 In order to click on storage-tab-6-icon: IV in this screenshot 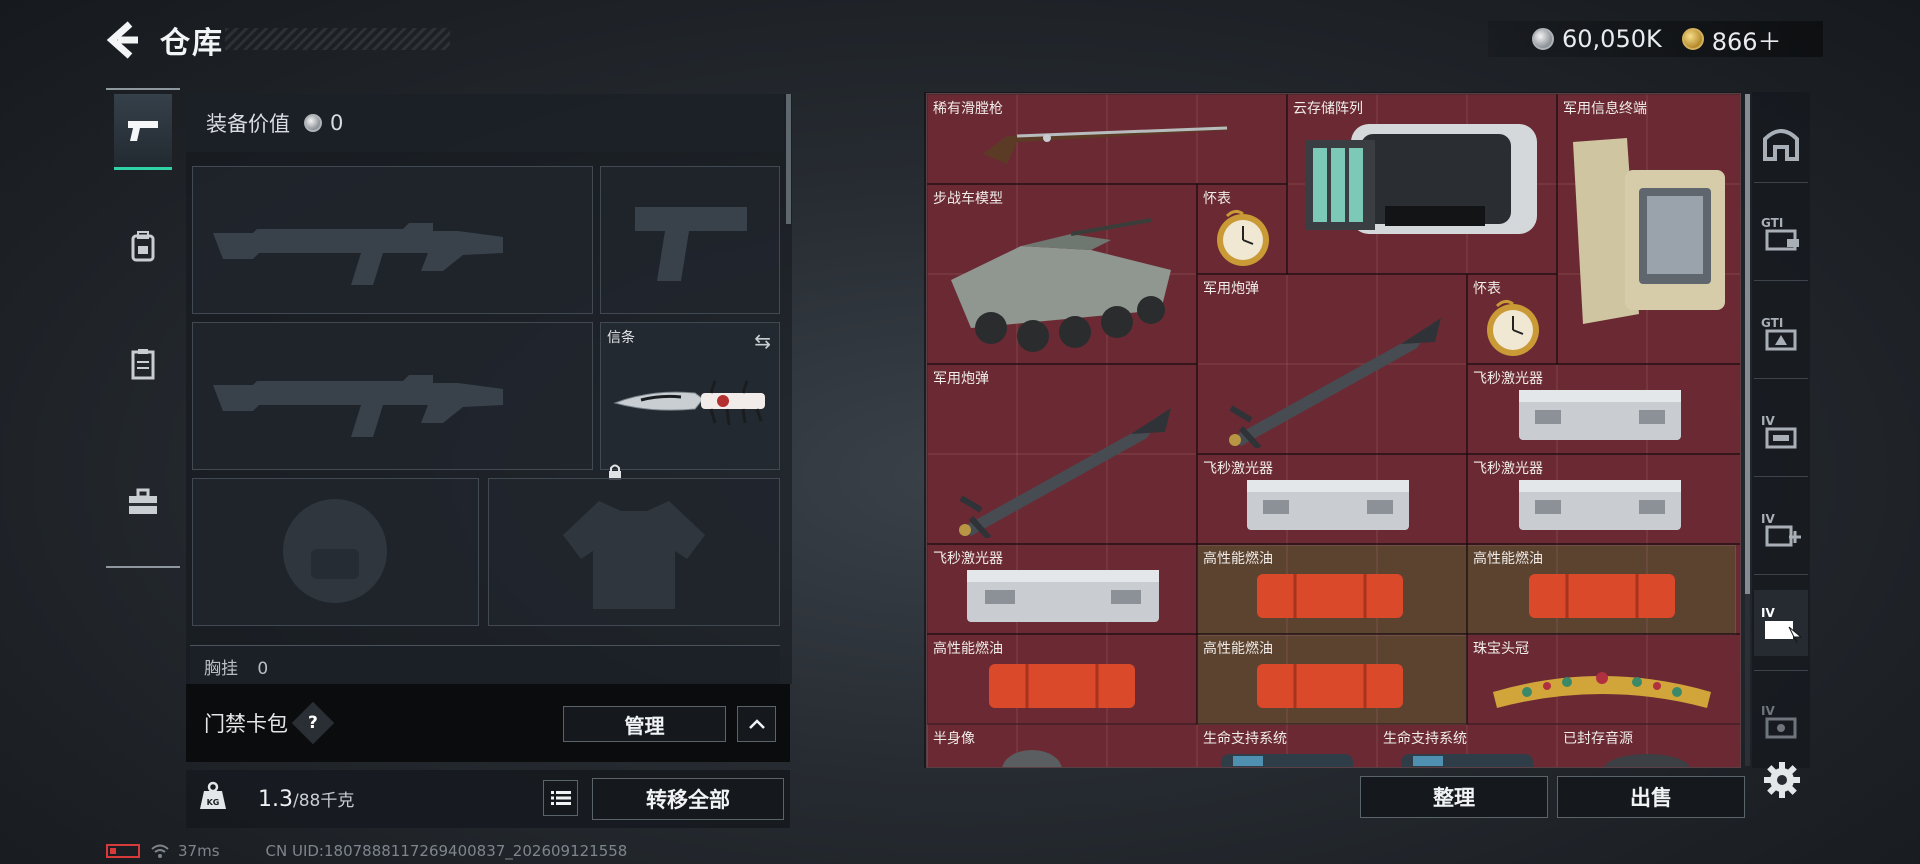, I will do `click(1779, 721)`.